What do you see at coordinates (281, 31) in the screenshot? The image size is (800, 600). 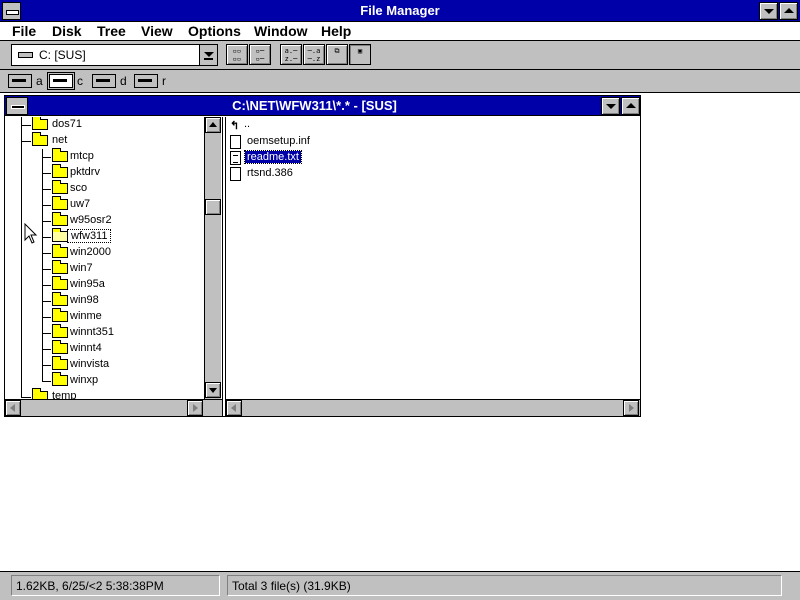 I see `menu-window: Window` at bounding box center [281, 31].